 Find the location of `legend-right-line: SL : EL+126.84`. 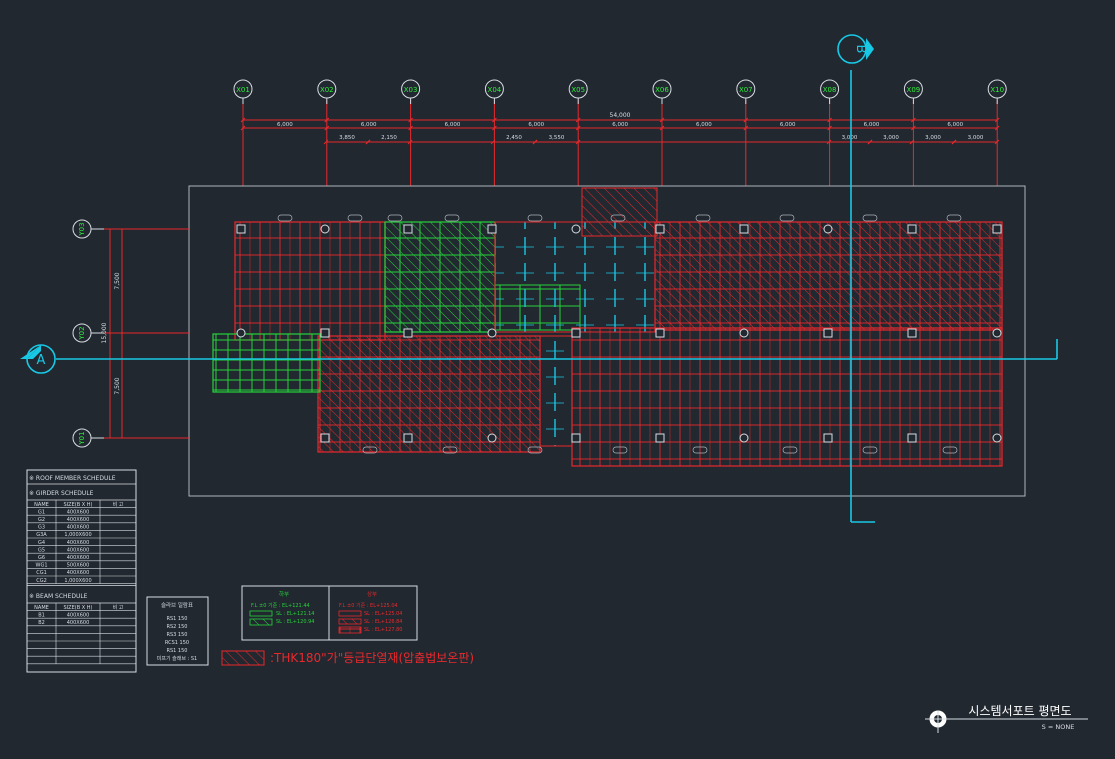

legend-right-line: SL : EL+126.84 is located at coordinates (383, 622).